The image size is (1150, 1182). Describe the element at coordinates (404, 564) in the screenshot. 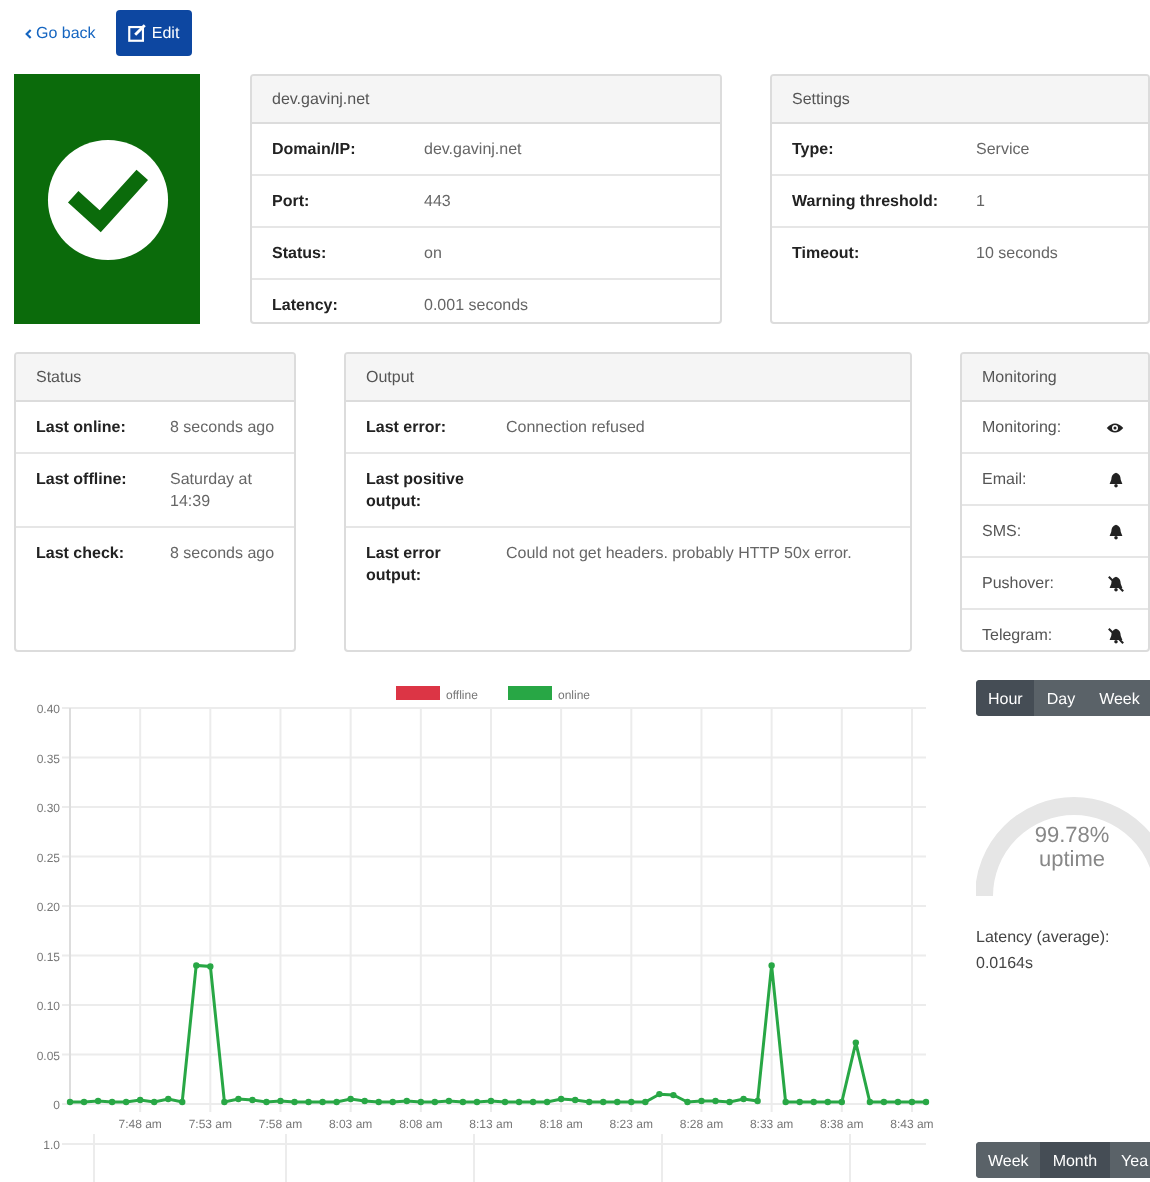

I see `field-label: Last error output:` at that location.